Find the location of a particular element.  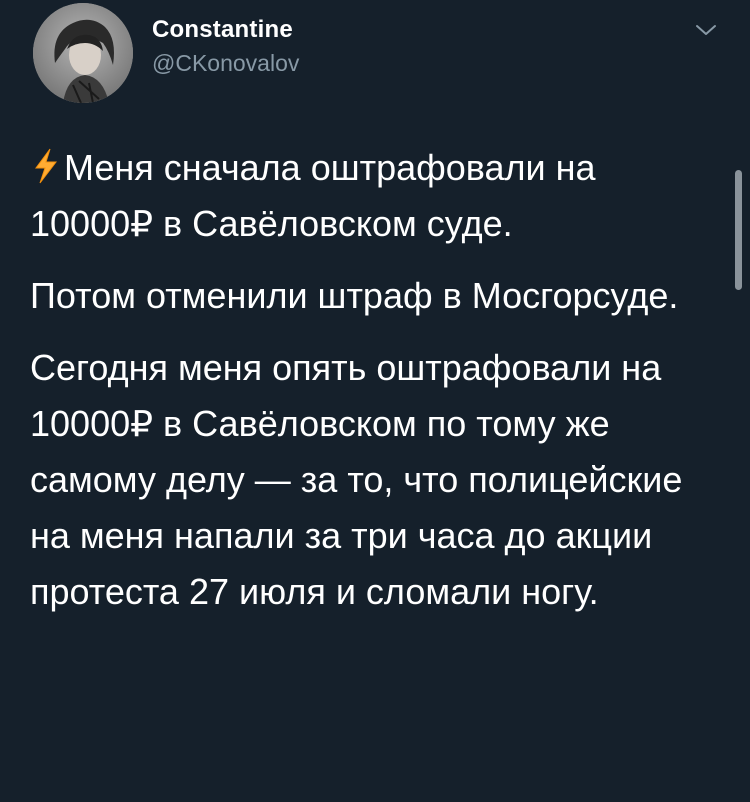

user-handle: @CKonovalov is located at coordinates (225, 63).